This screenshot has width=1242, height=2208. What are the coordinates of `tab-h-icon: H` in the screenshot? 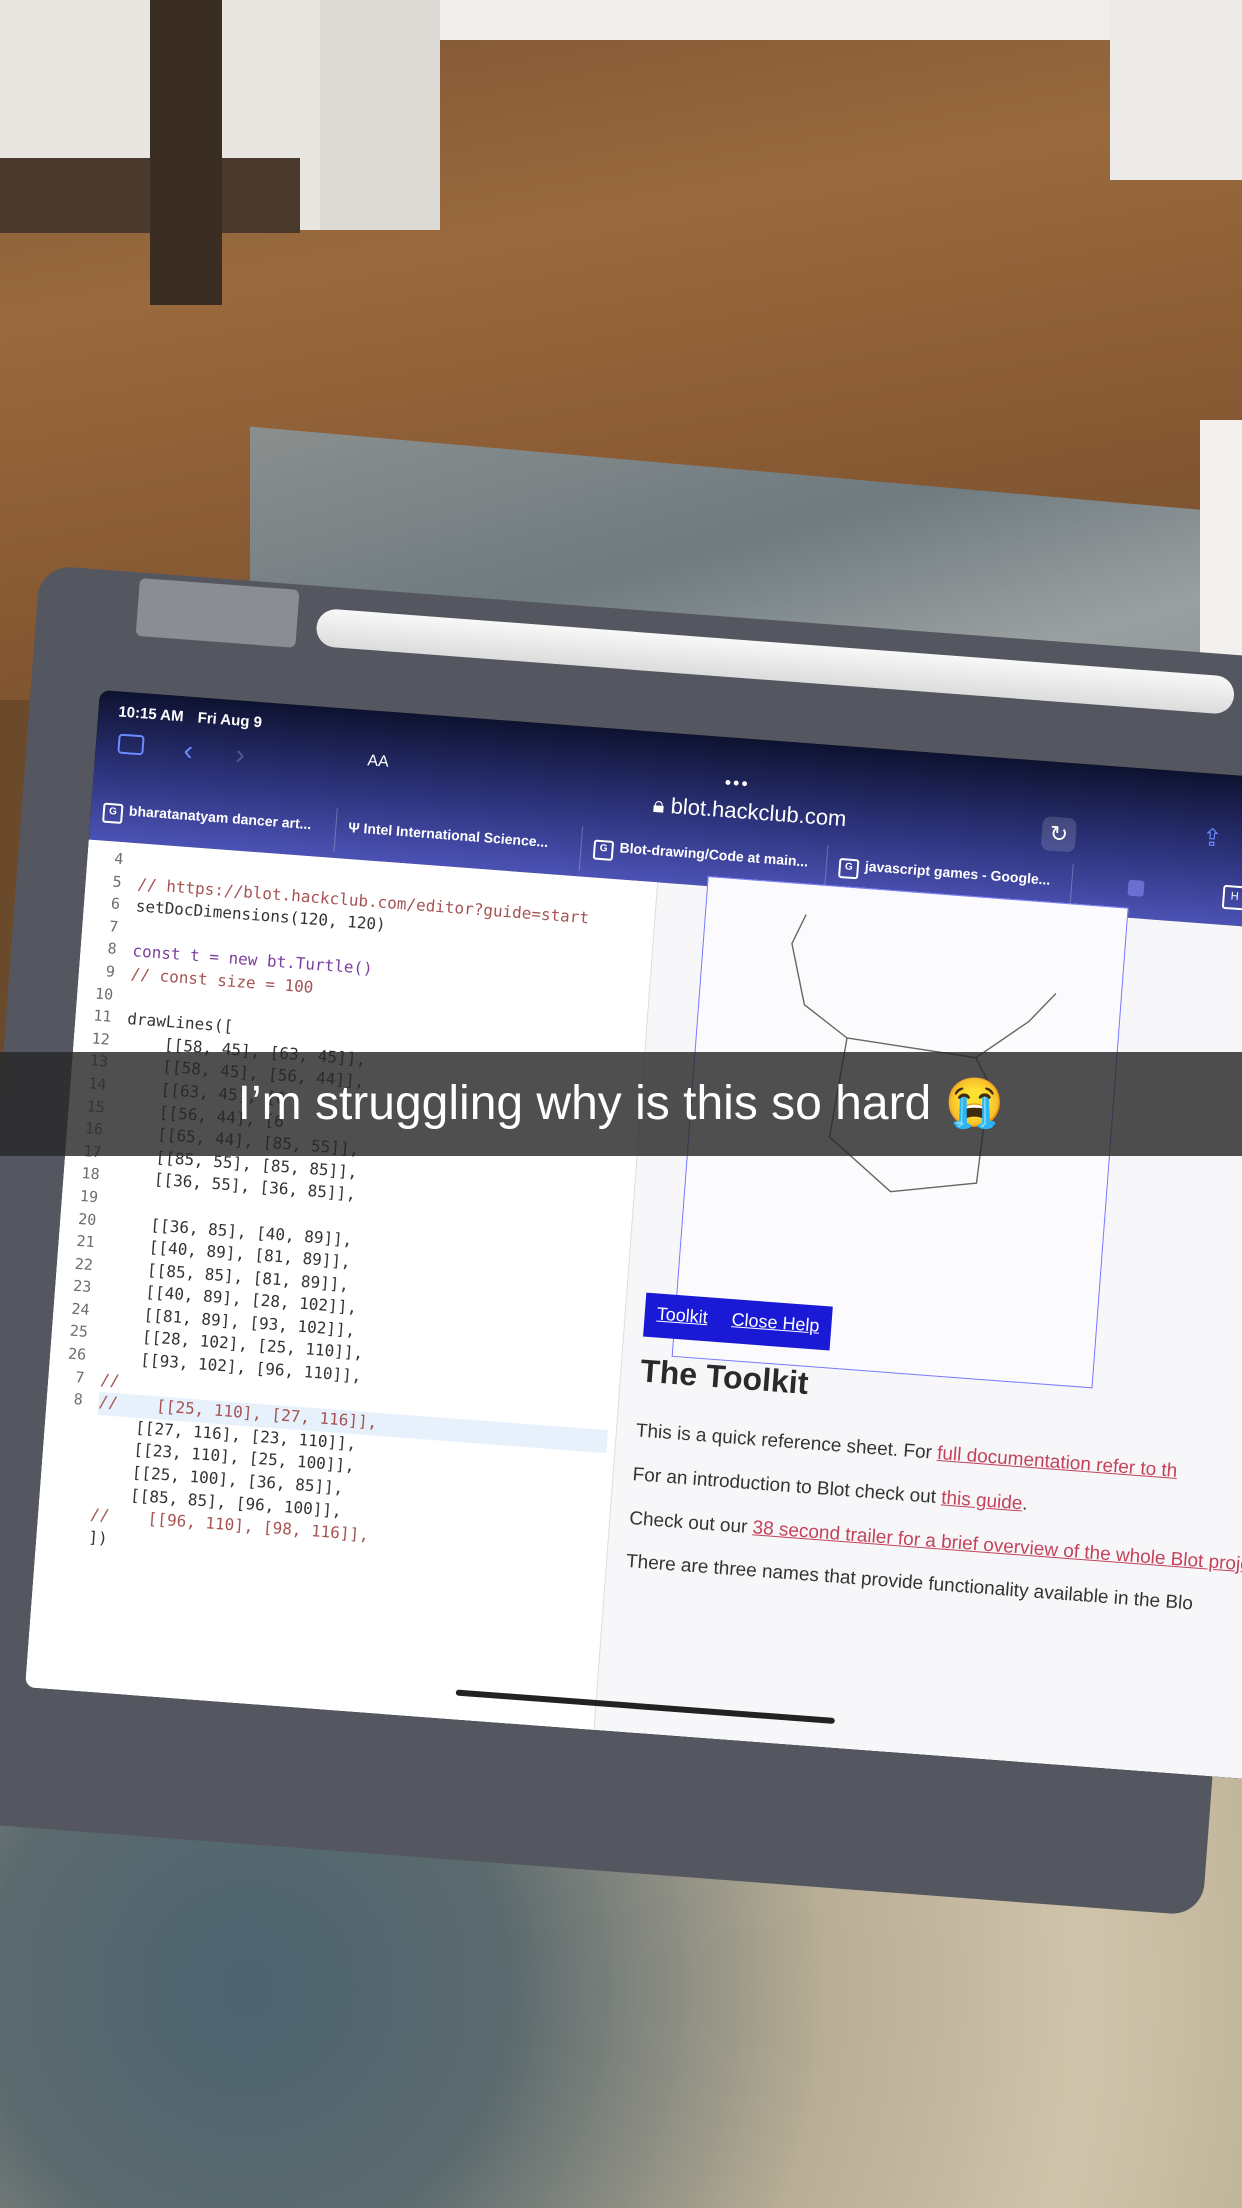 It's located at (1231, 897).